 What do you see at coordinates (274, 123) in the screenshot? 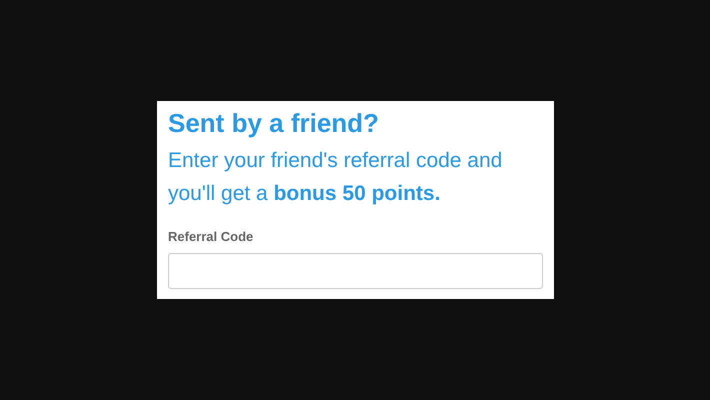
I see `card-title: Sent by a friend?` at bounding box center [274, 123].